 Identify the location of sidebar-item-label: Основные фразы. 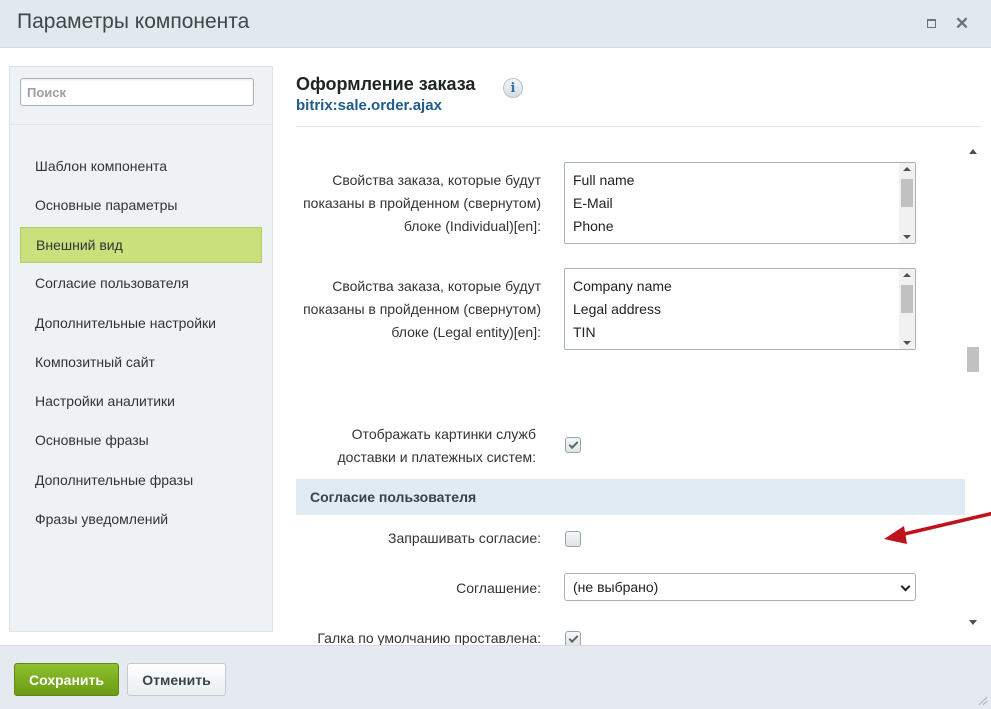
(92, 440).